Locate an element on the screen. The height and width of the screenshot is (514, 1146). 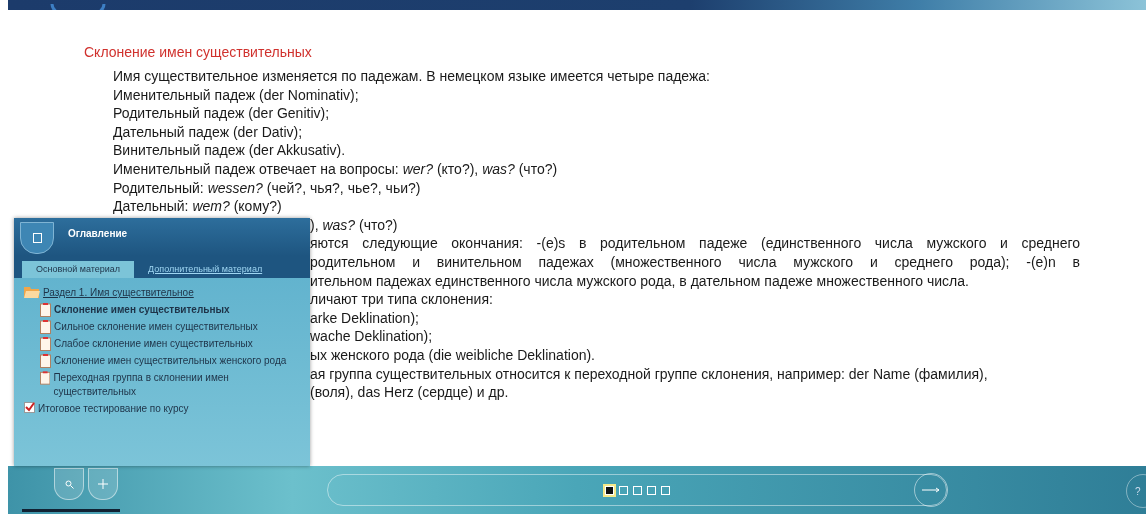
checkbox-icon is located at coordinates (29, 407).